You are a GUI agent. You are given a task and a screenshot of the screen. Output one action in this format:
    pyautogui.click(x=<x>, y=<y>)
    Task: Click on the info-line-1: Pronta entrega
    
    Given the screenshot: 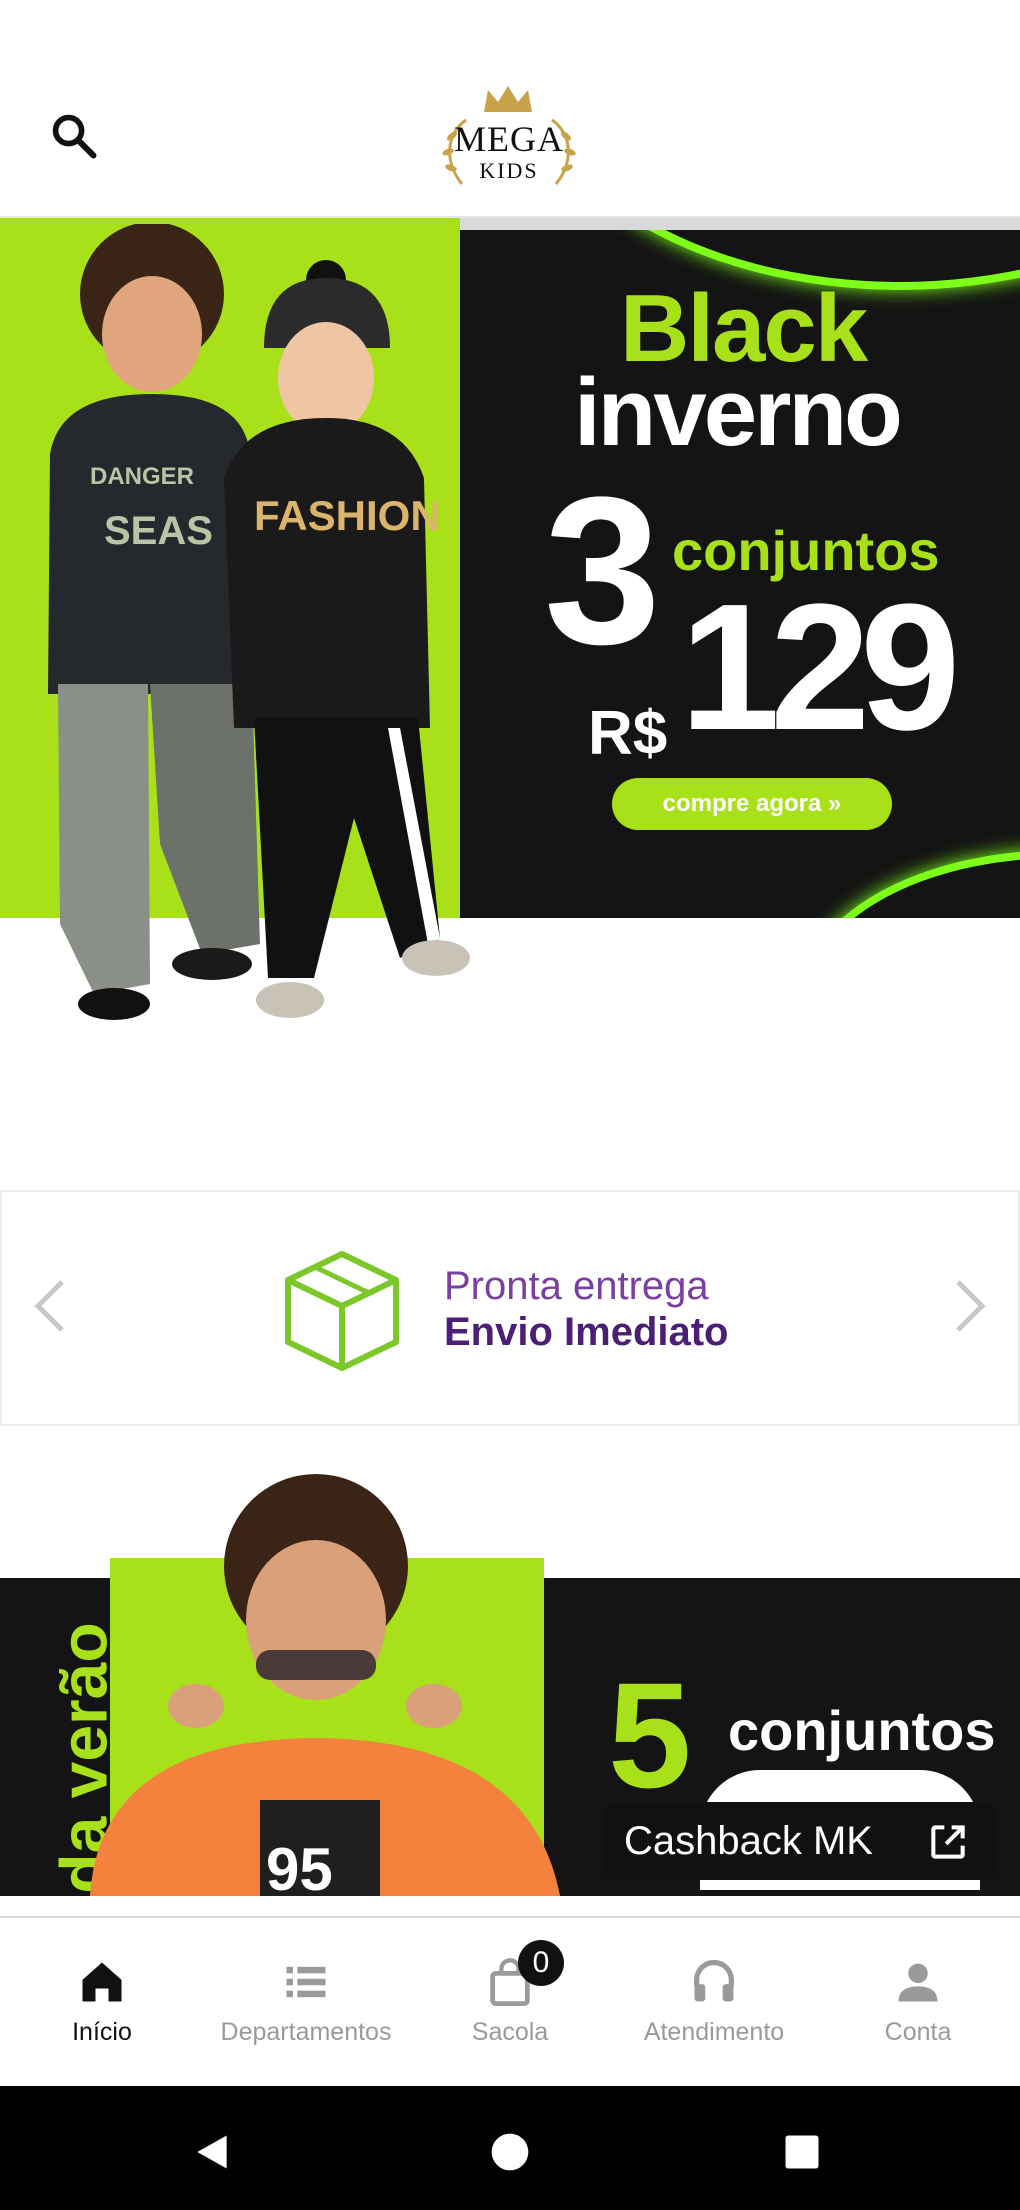 What is the action you would take?
    pyautogui.click(x=576, y=1286)
    